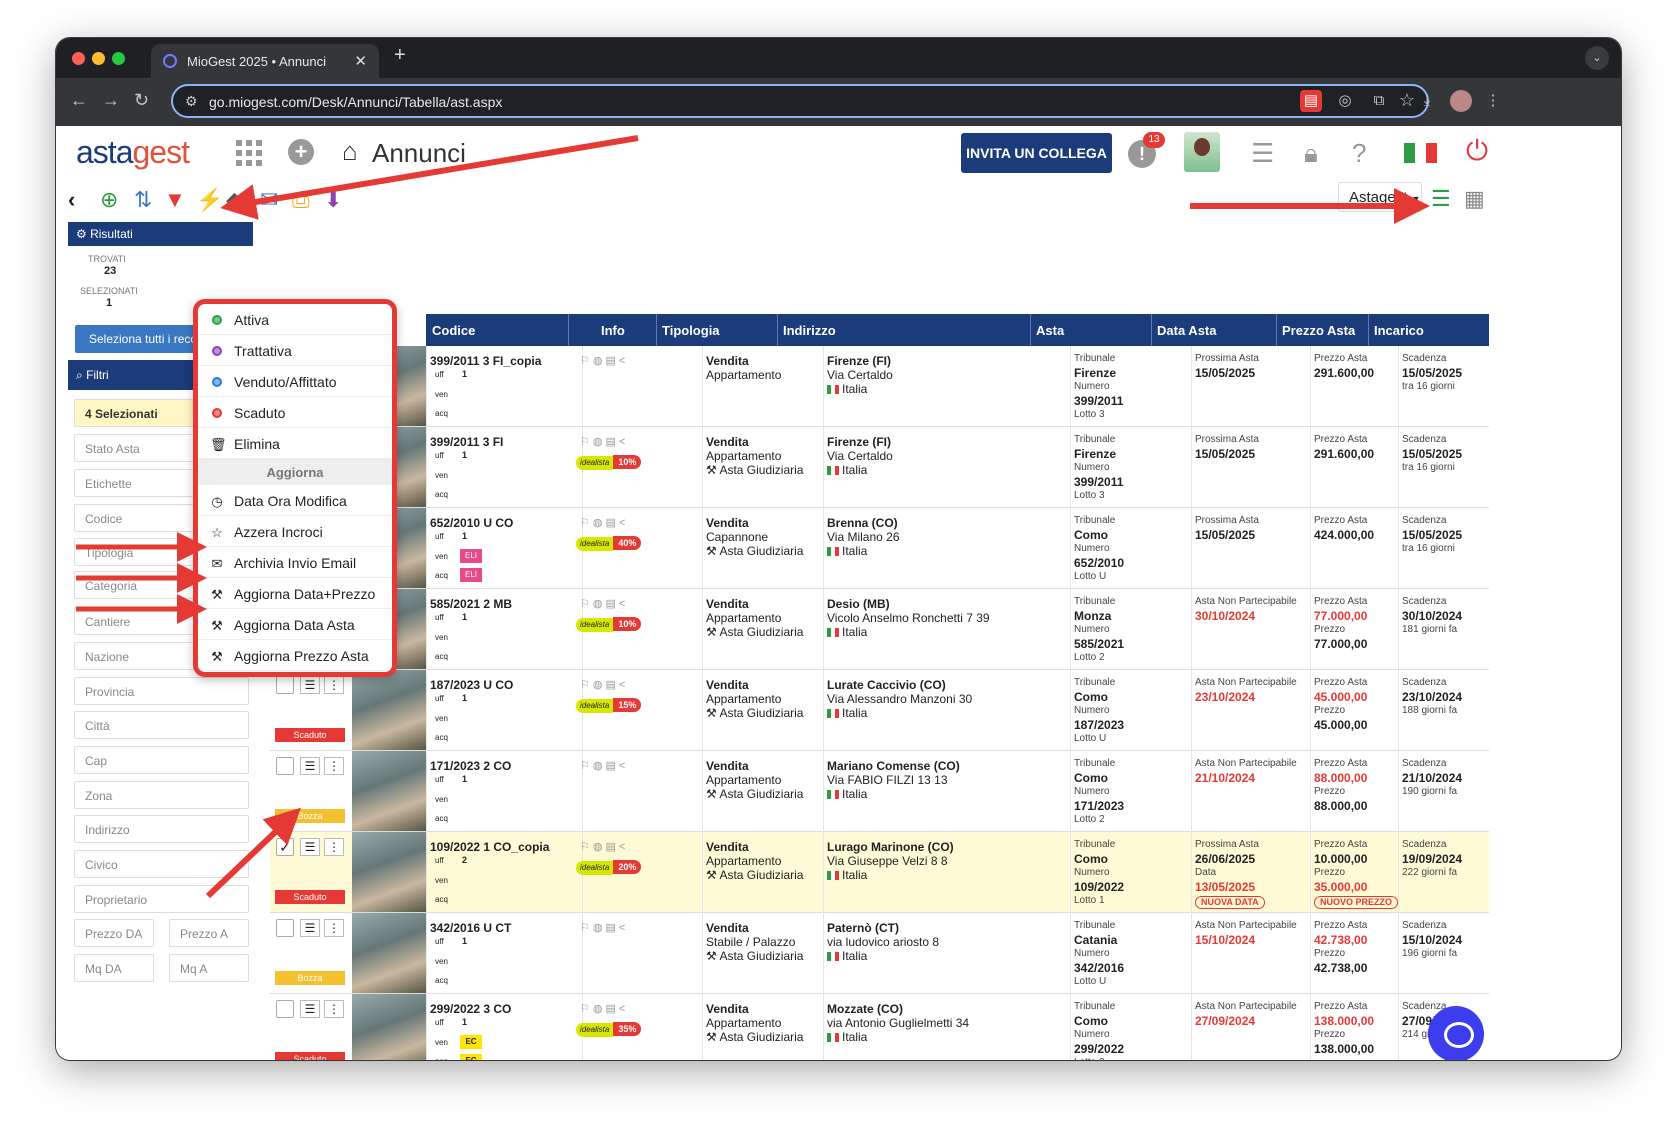 Image resolution: width=1673 pixels, height=1133 pixels. I want to click on astagest-logo: astagest, so click(133, 152).